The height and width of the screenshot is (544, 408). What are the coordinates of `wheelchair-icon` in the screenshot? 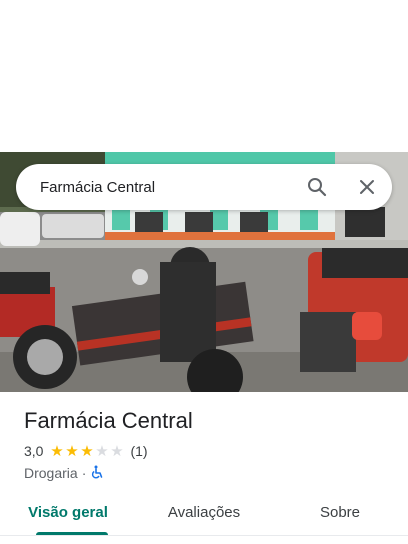 It's located at (97, 473).